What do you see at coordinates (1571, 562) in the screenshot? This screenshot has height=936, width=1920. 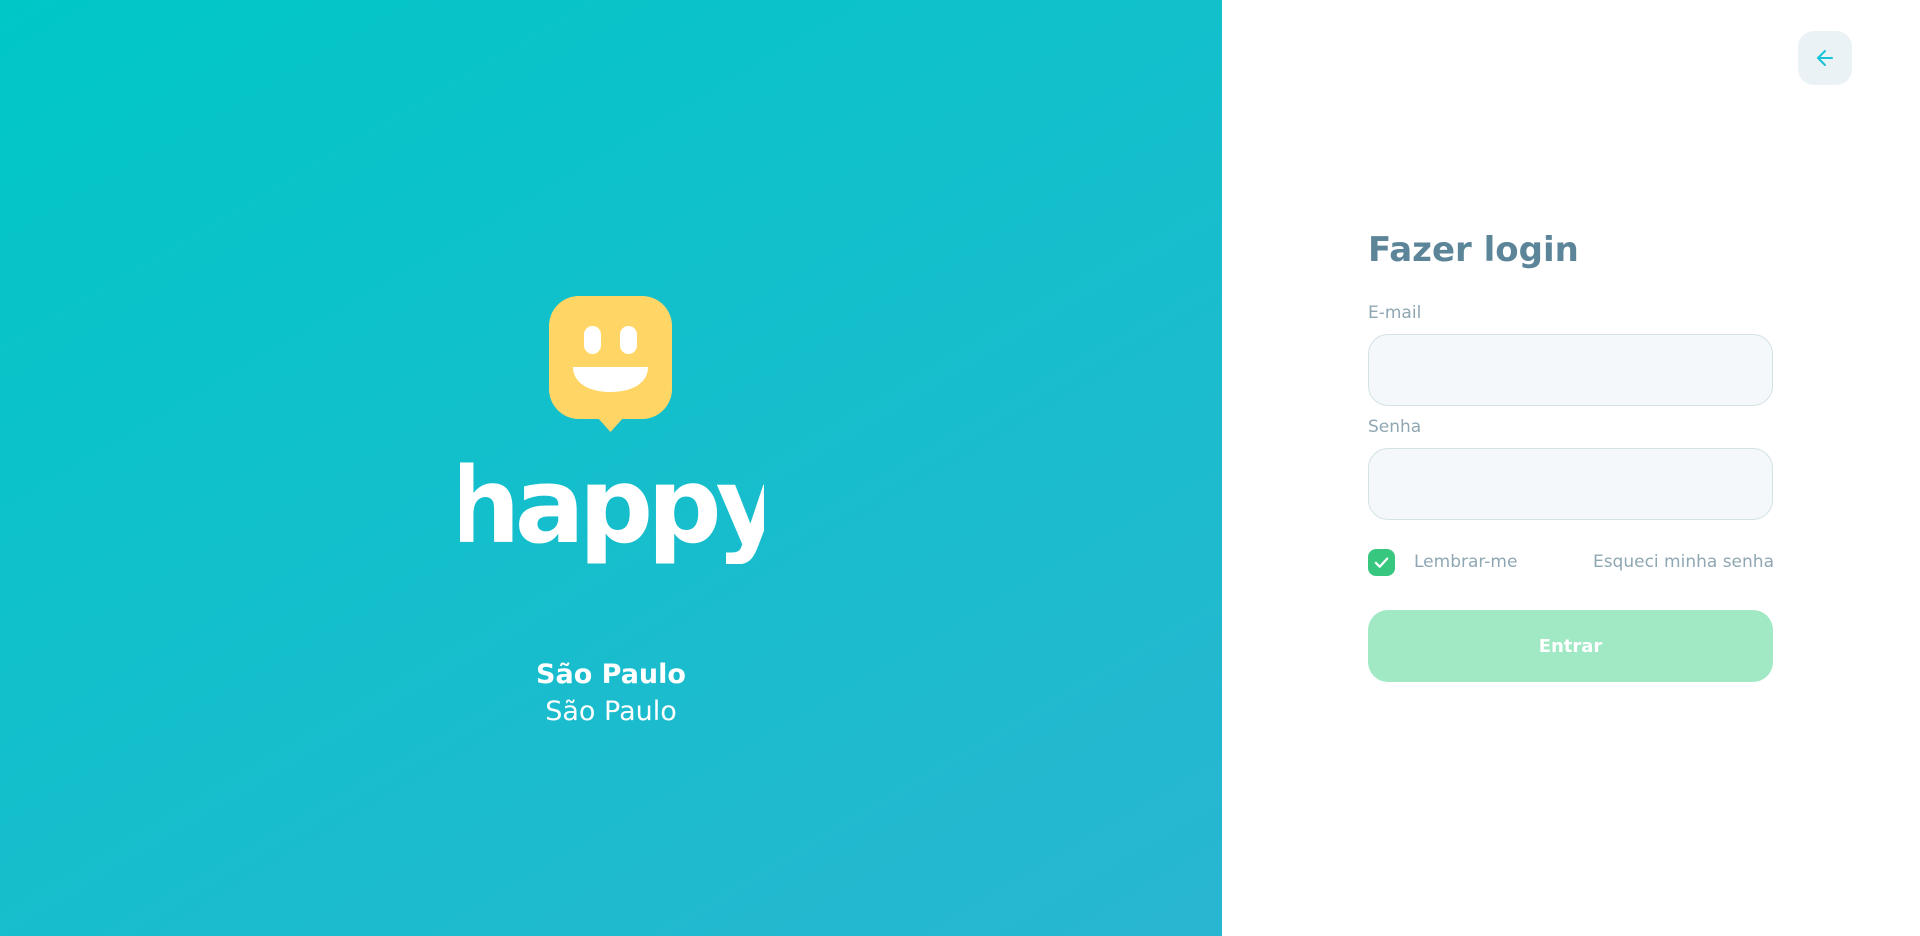 I see `login-options: Lembrar-me Esqueci minha senha` at bounding box center [1571, 562].